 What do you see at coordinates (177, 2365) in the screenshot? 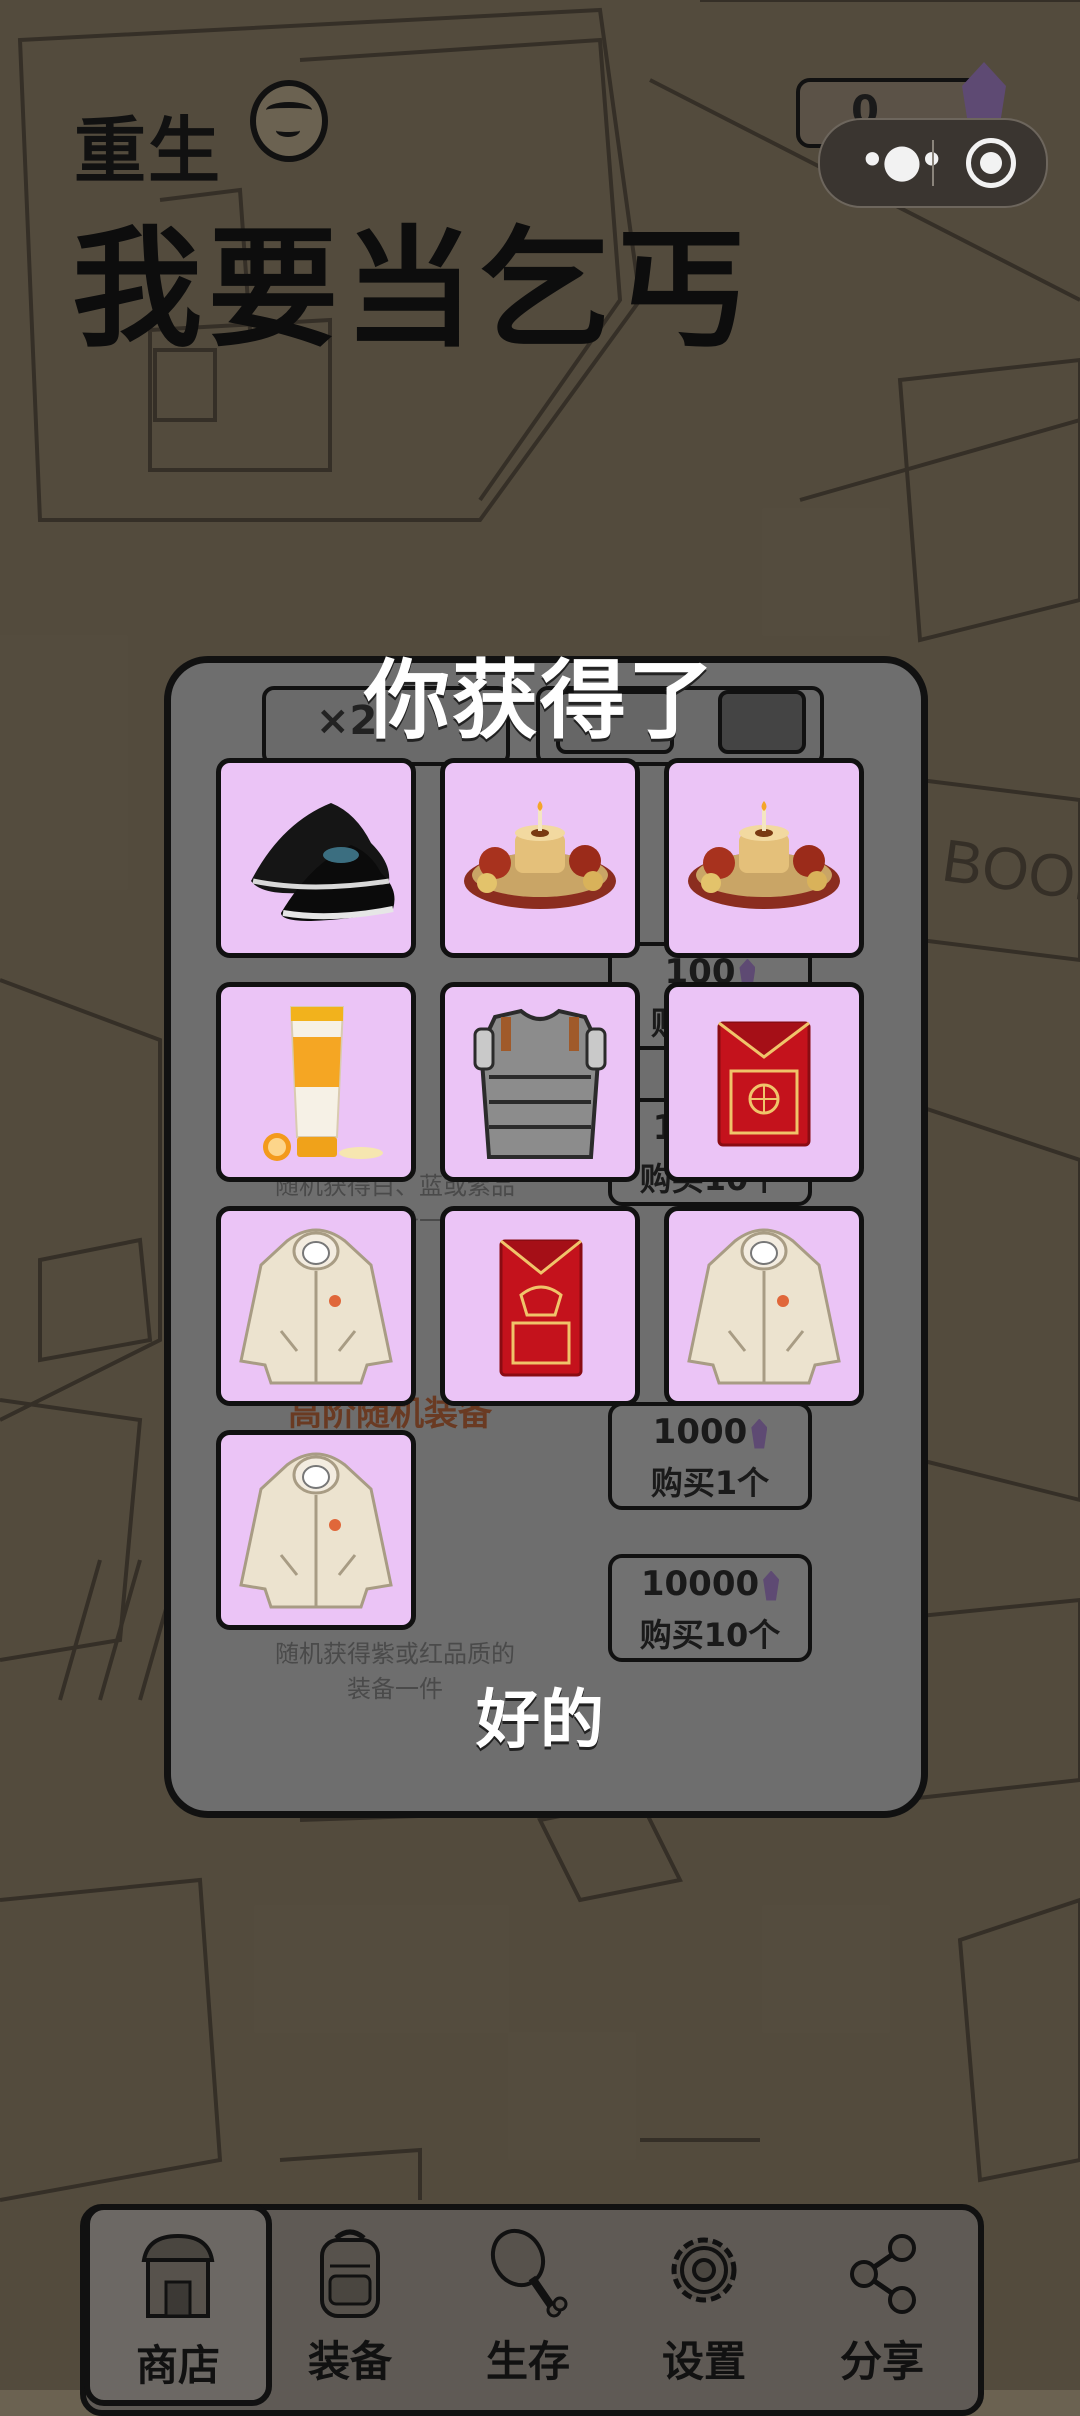
I see `nav-label: 商店` at bounding box center [177, 2365].